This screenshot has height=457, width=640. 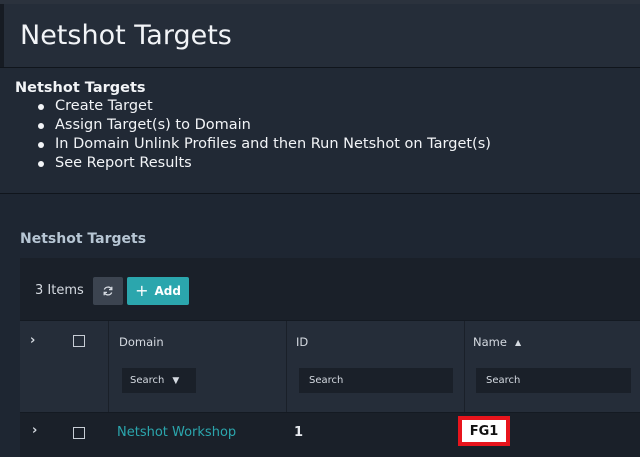 I want to click on caret-down-icon: ▼, so click(x=176, y=380).